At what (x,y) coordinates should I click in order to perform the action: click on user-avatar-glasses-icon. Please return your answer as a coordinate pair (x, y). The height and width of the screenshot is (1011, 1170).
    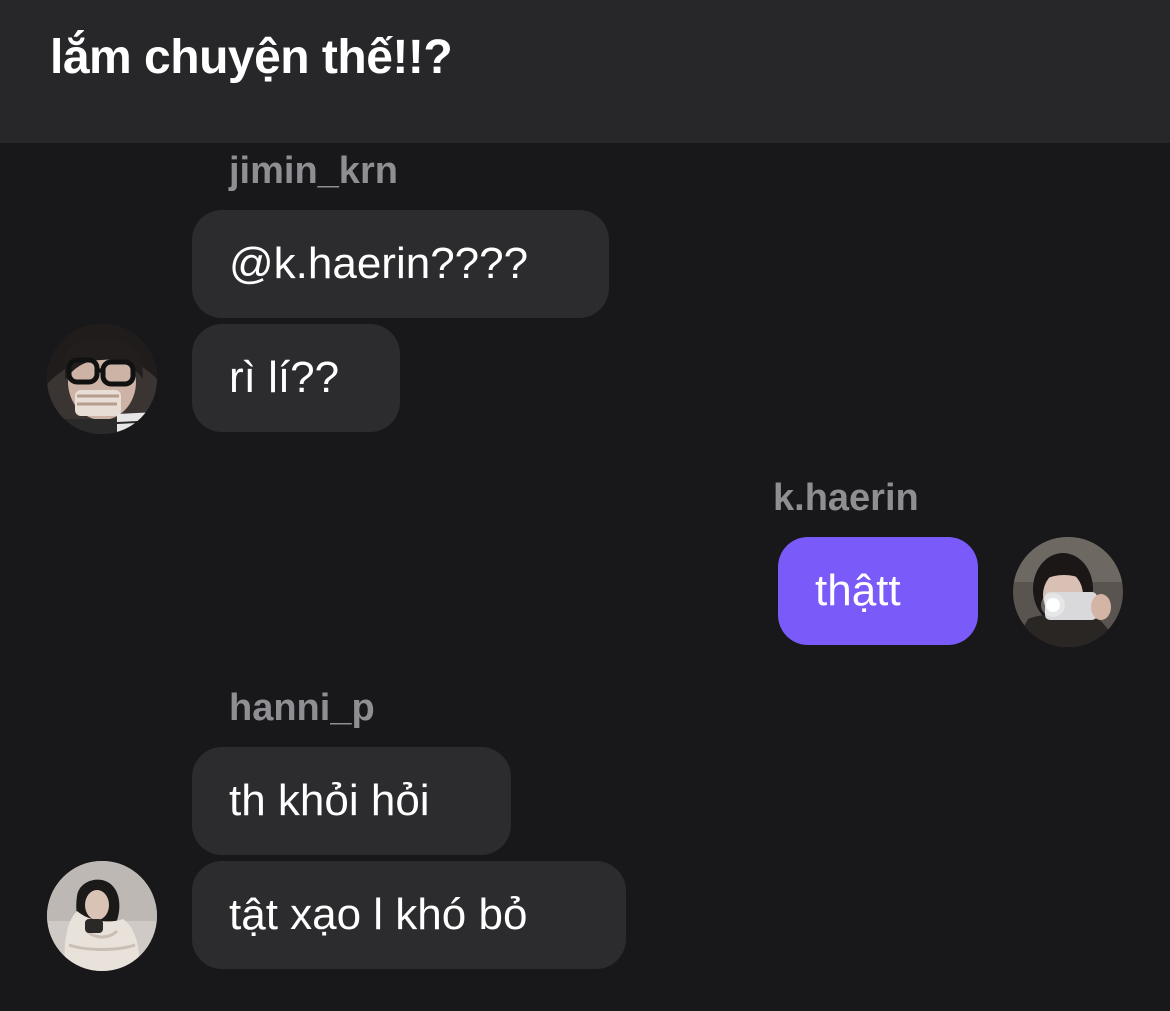
    Looking at the image, I should click on (102, 379).